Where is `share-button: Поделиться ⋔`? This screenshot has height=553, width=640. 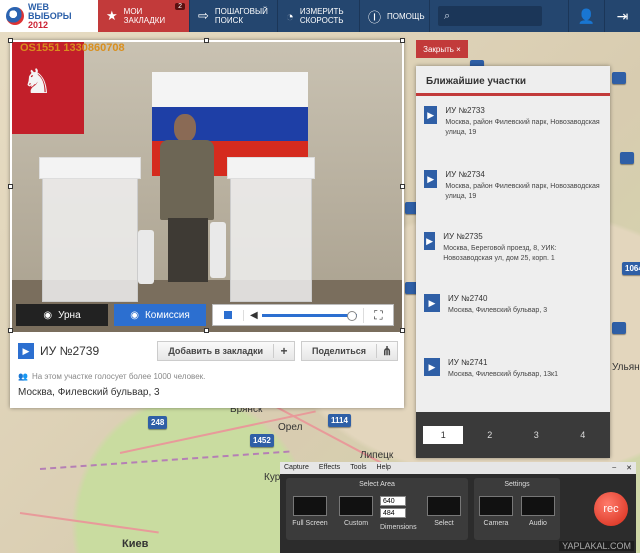 share-button: Поделиться ⋔ is located at coordinates (349, 351).